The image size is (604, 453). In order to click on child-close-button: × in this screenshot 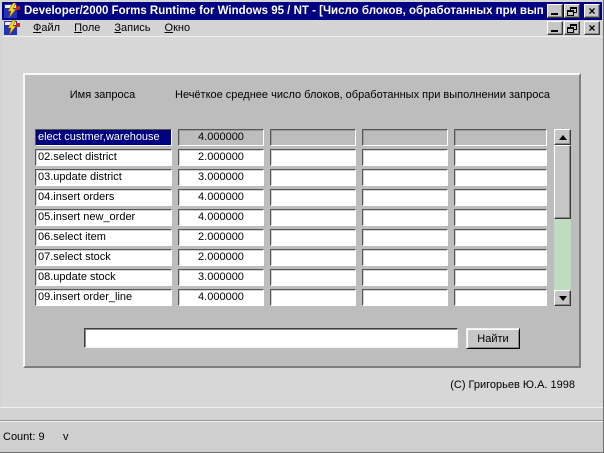, I will do `click(592, 28)`.